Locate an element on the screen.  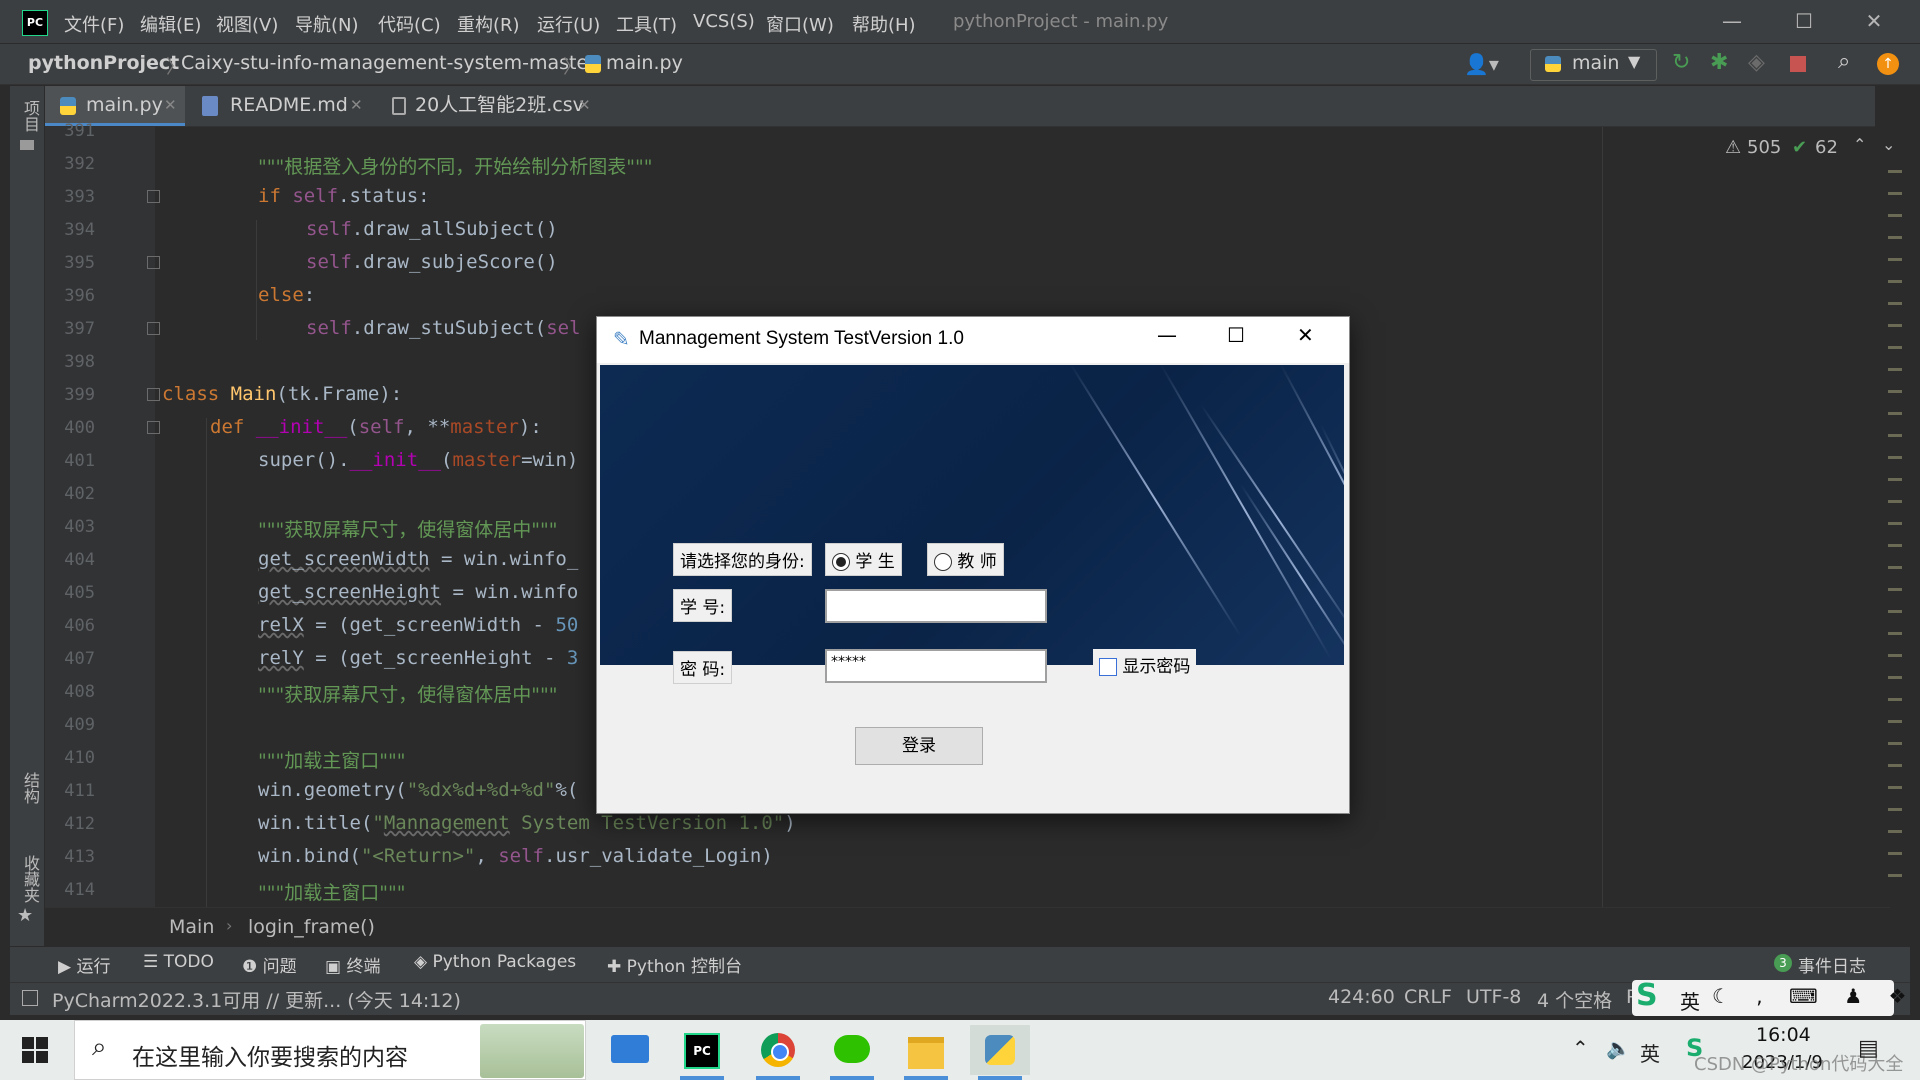
ime-language: 英 is located at coordinates (1690, 1000).